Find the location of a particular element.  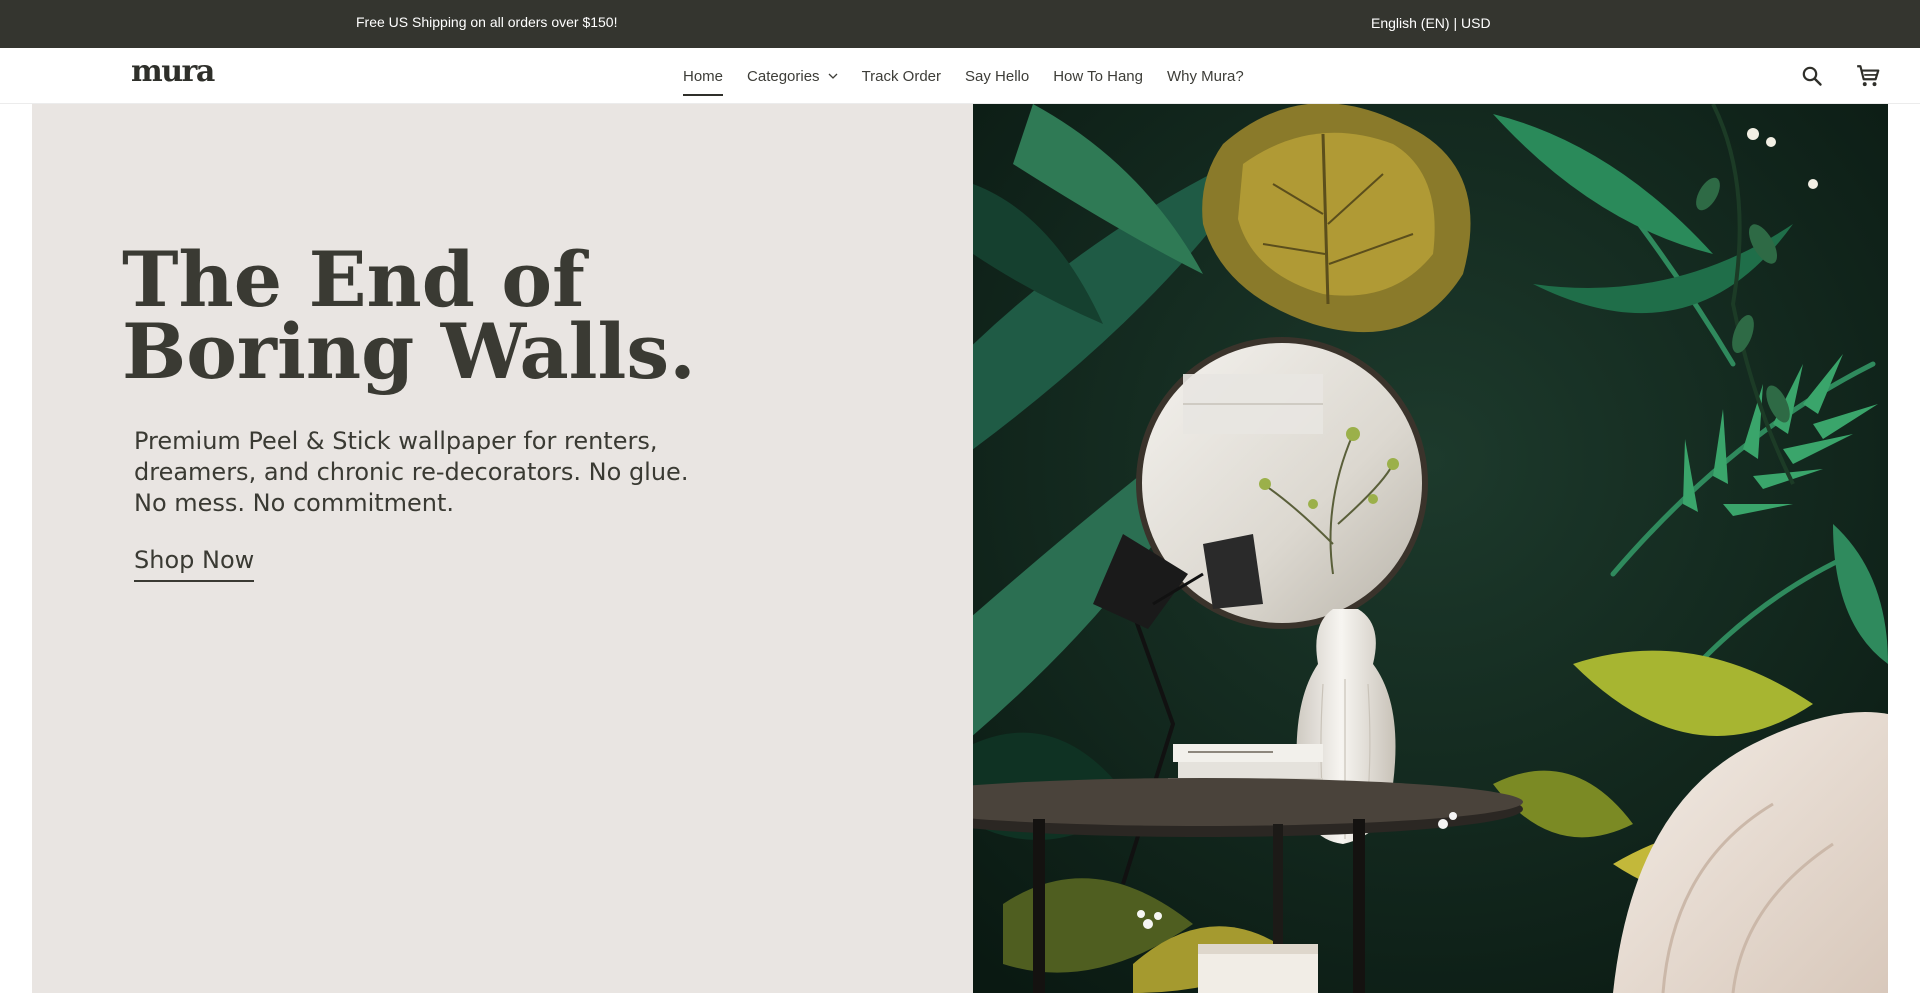

hero-title: The End of Boring Walls. is located at coordinates (409, 315).